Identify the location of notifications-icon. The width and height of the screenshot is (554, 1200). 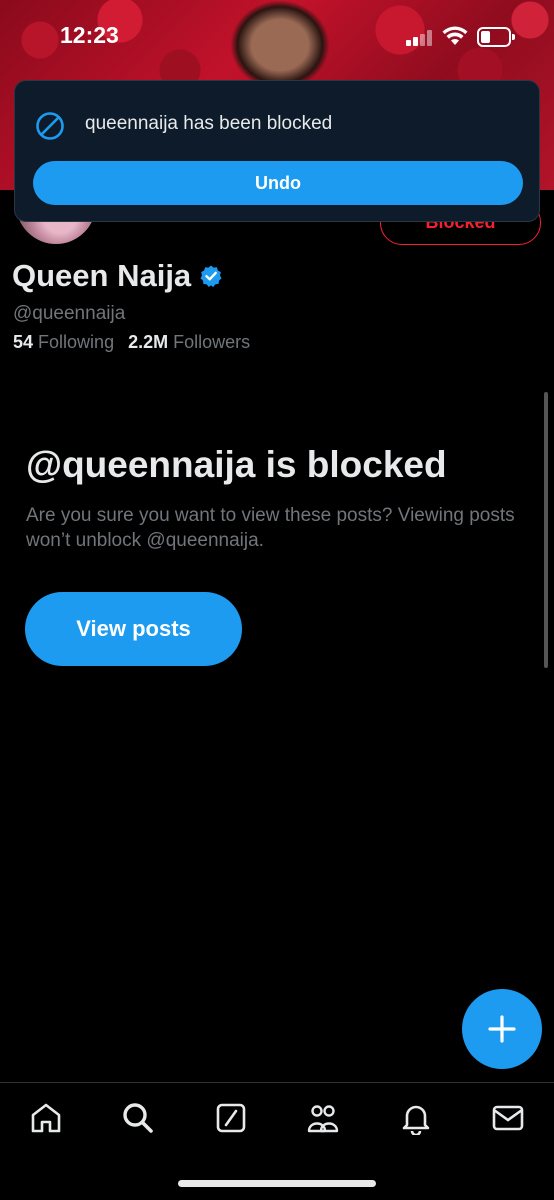
(416, 1118).